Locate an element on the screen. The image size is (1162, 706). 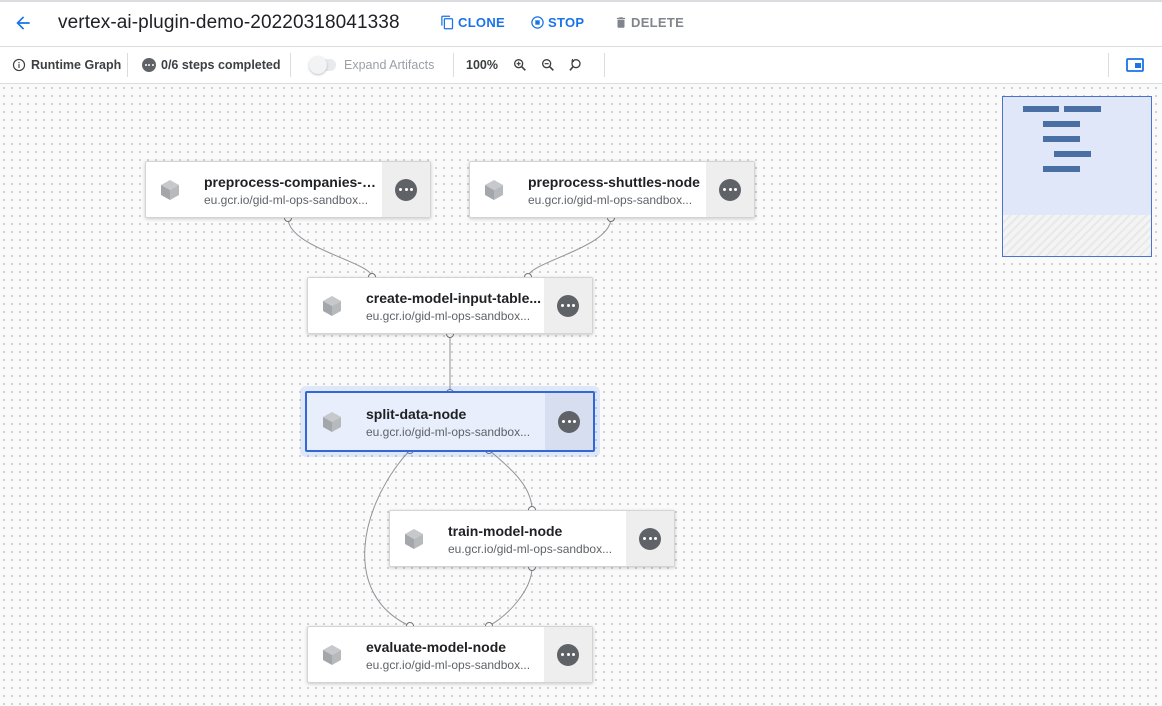
edge-train-to-evaluate is located at coordinates (510, 596).